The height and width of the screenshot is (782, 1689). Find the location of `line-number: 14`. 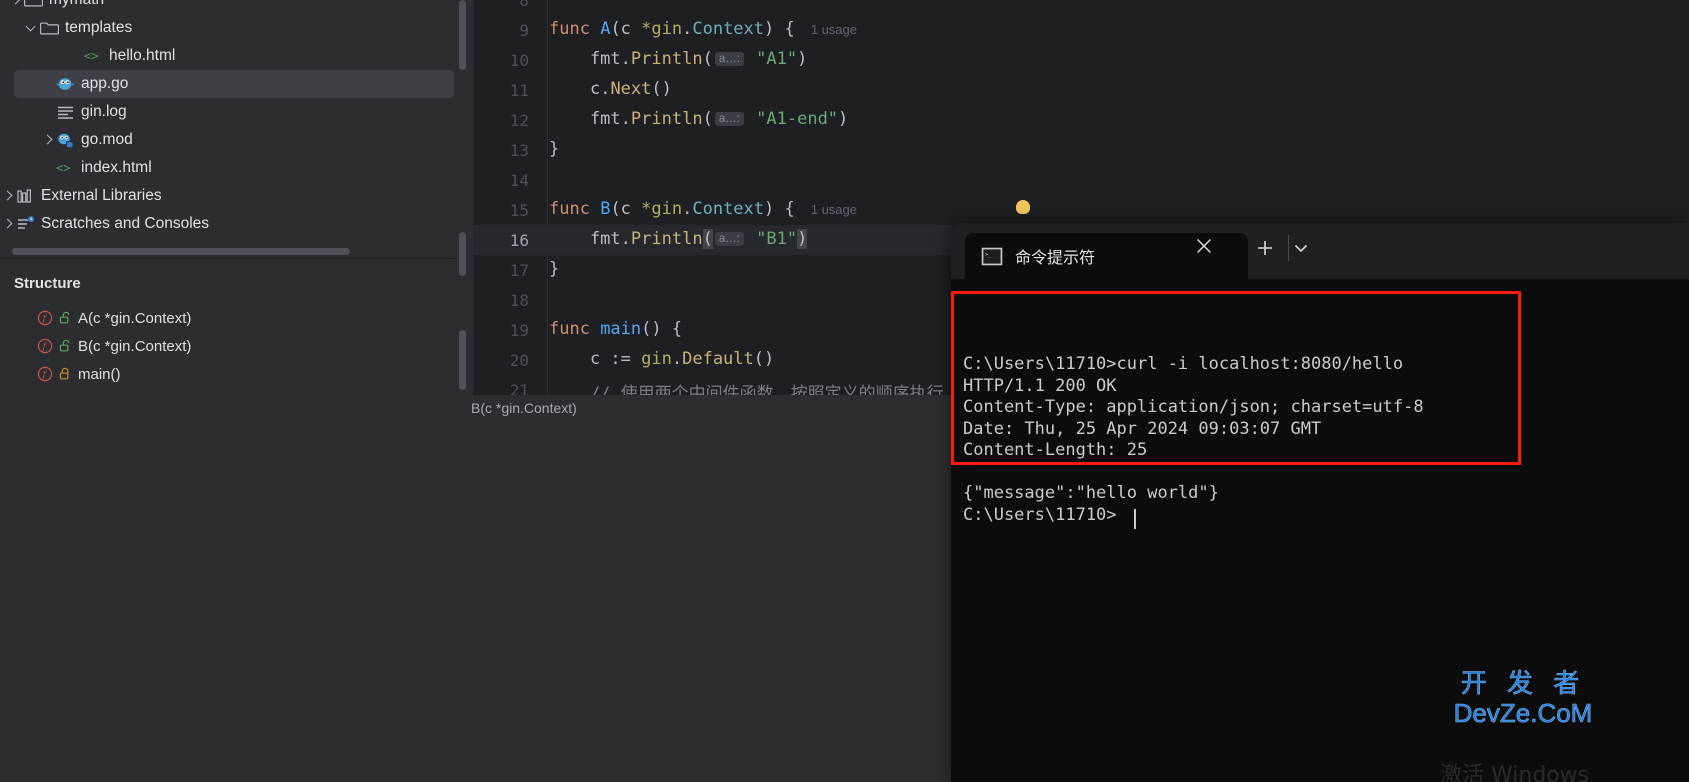

line-number: 14 is located at coordinates (519, 180).